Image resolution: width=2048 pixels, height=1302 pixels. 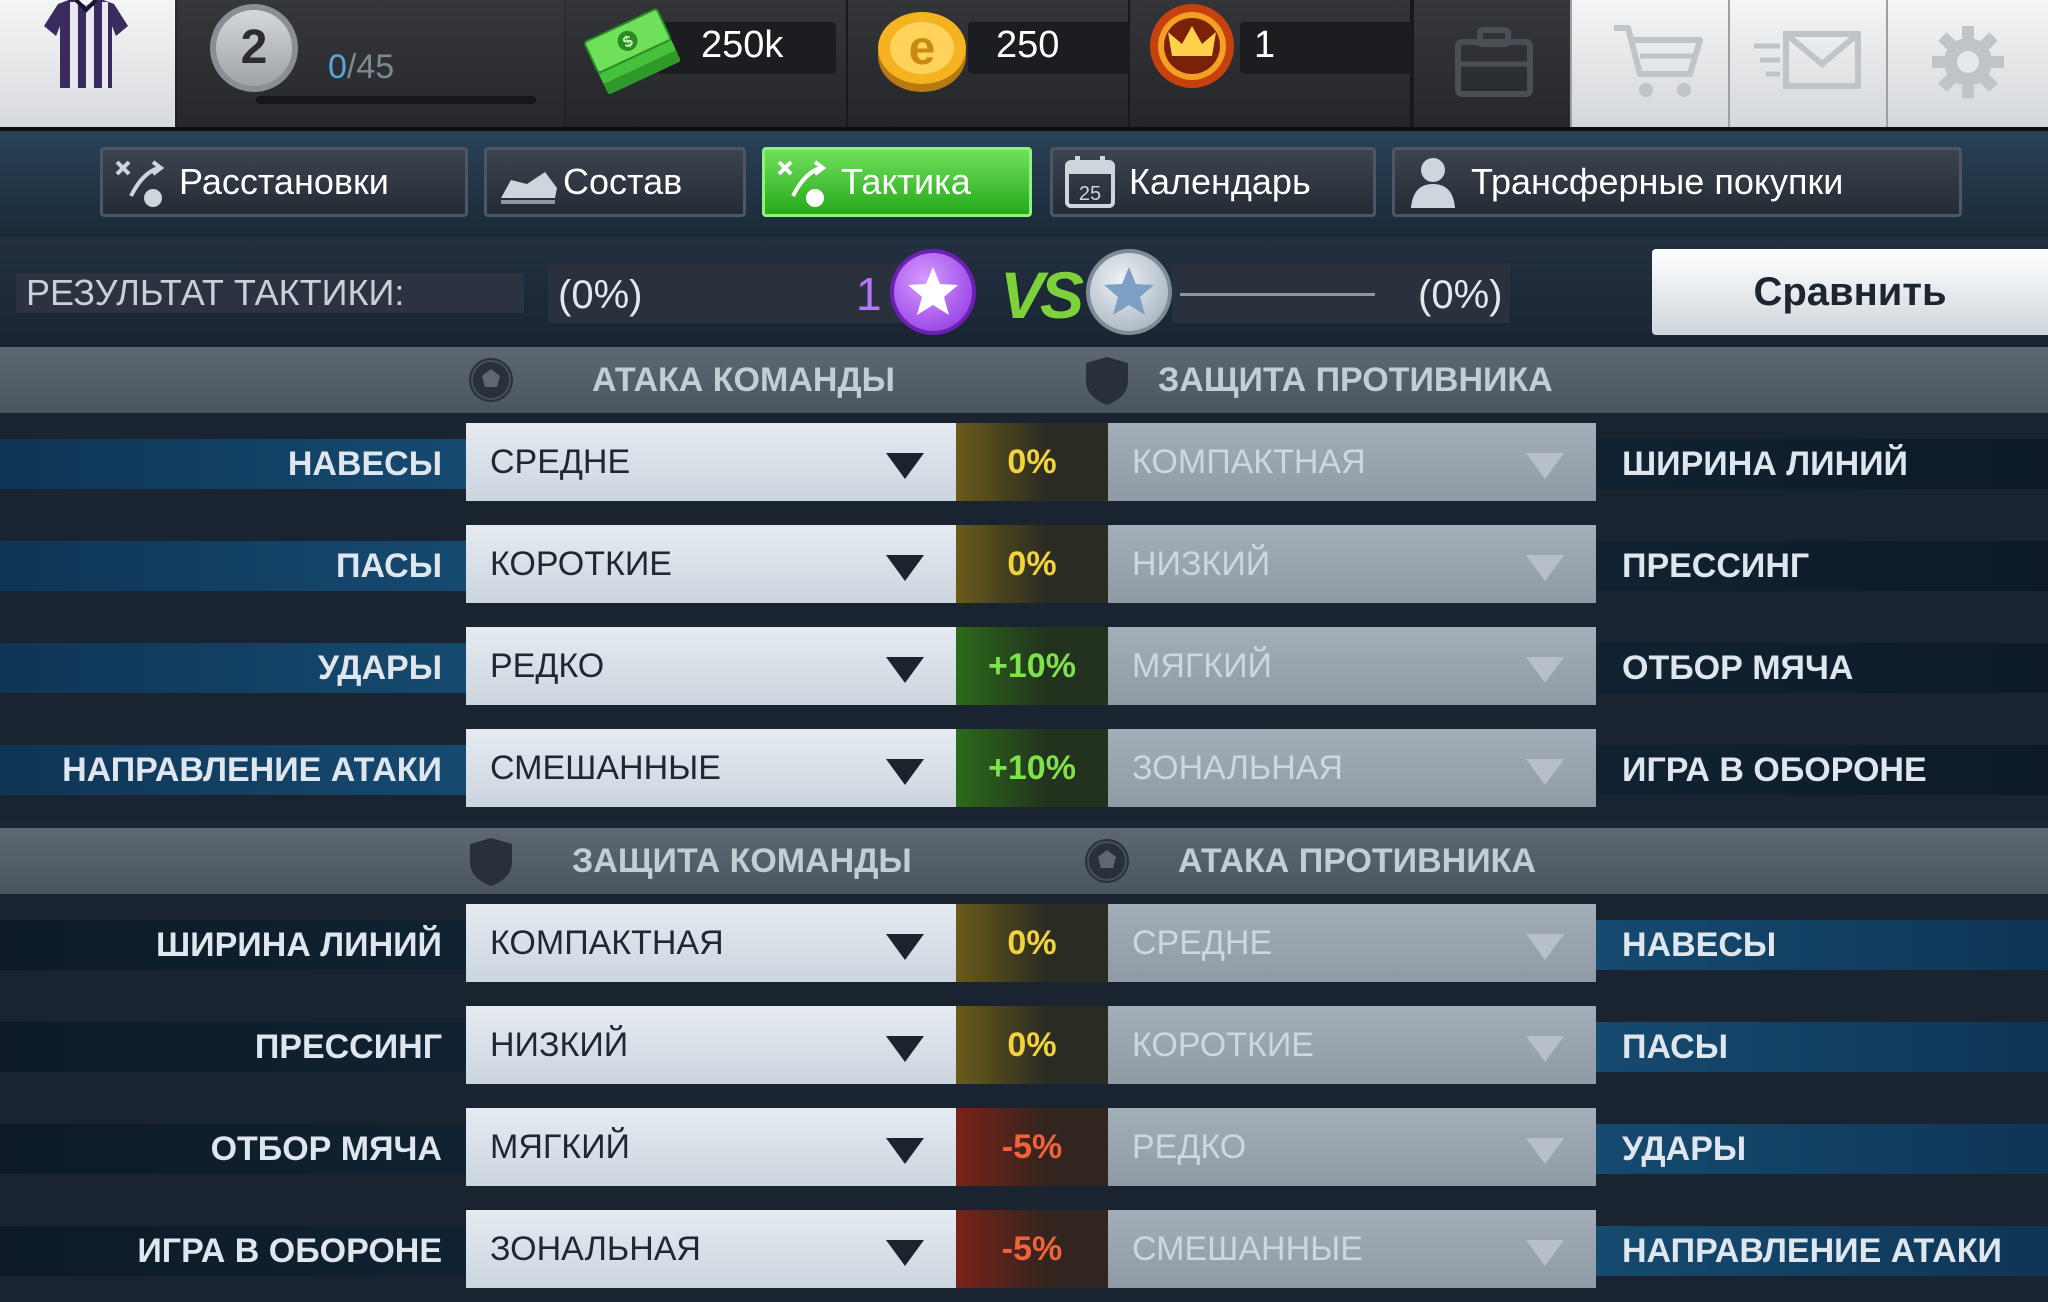 What do you see at coordinates (1280, 63) in the screenshot?
I see `crowns-panel: 1` at bounding box center [1280, 63].